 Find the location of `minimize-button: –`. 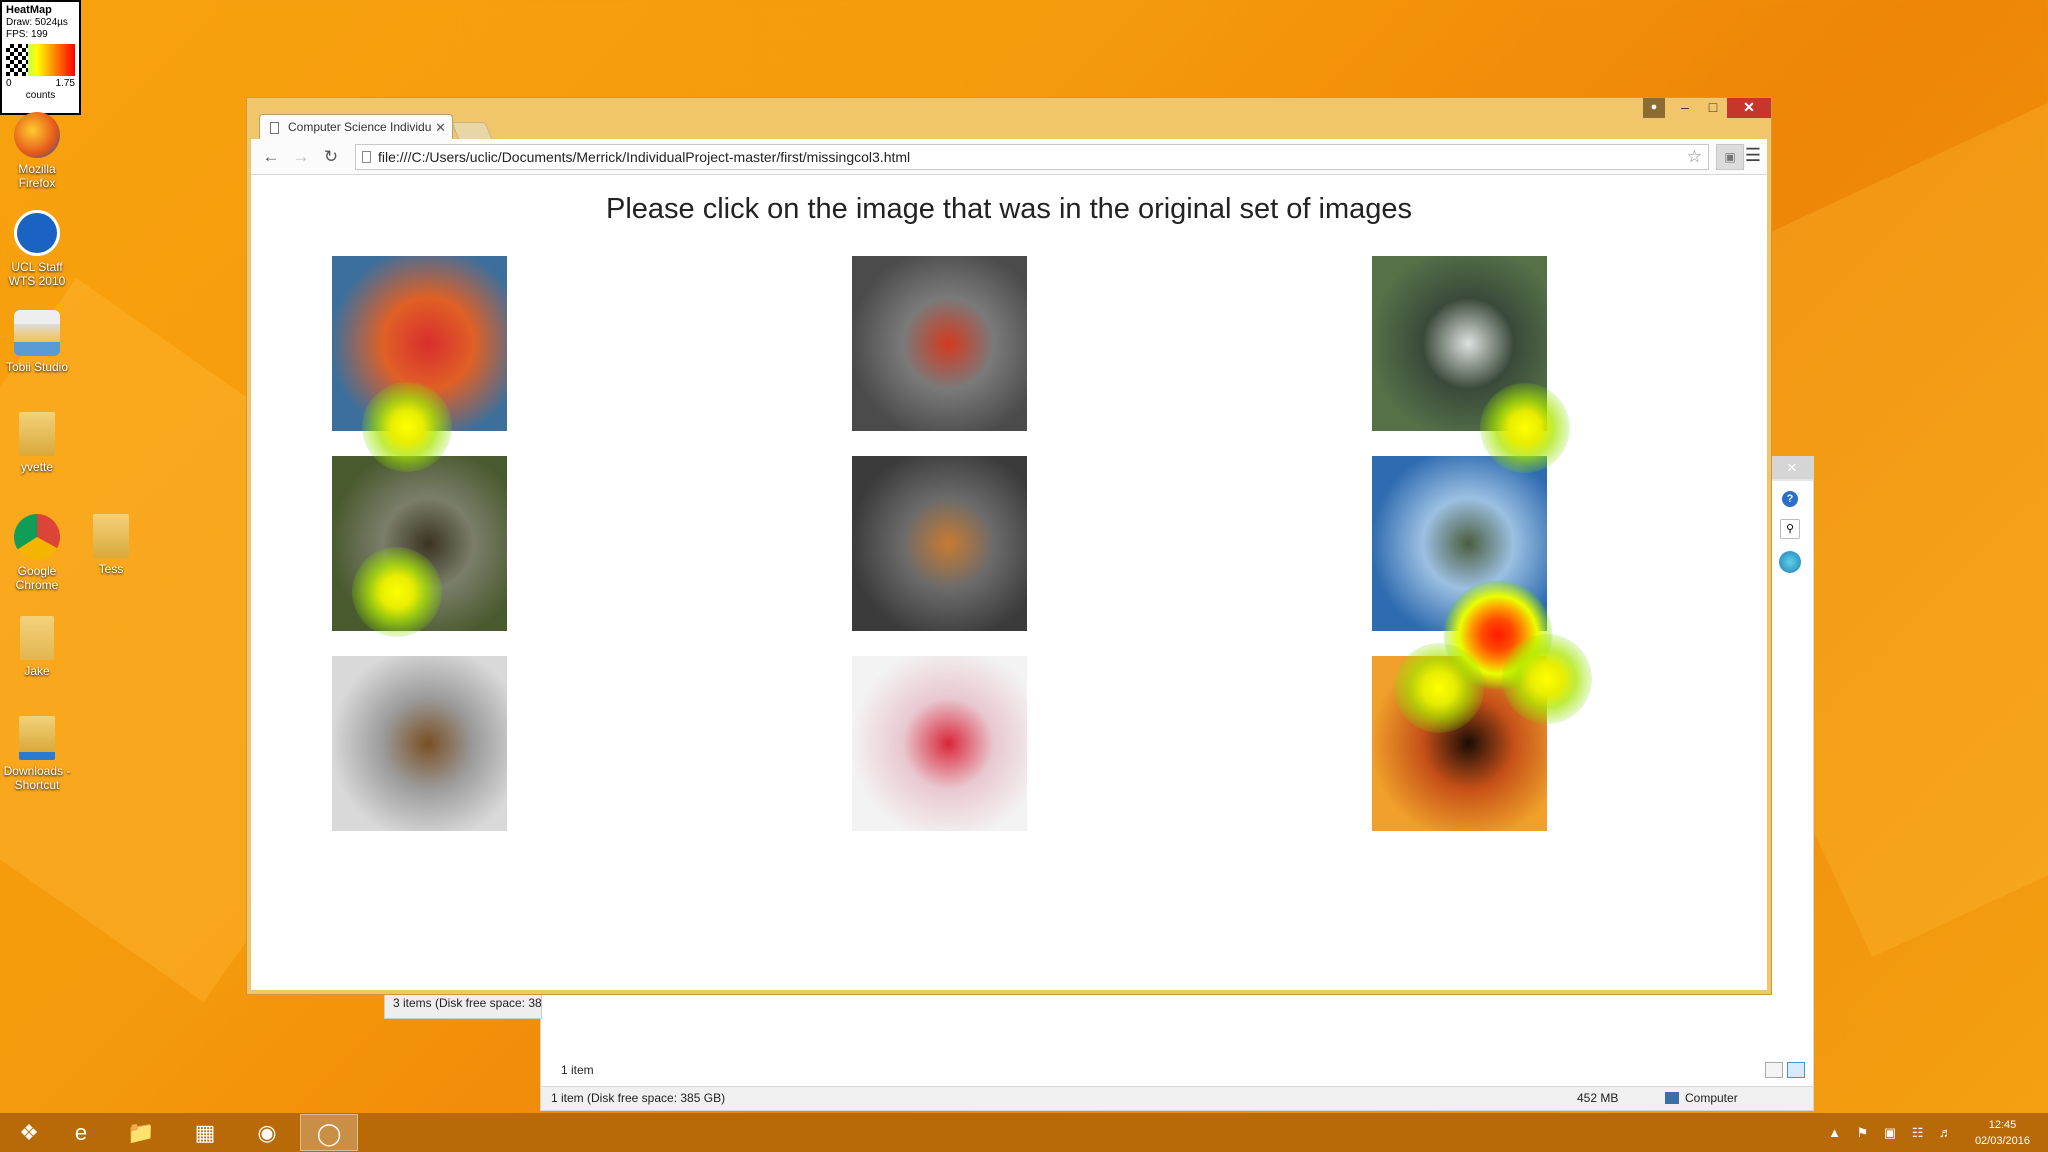

minimize-button: – is located at coordinates (1685, 108).